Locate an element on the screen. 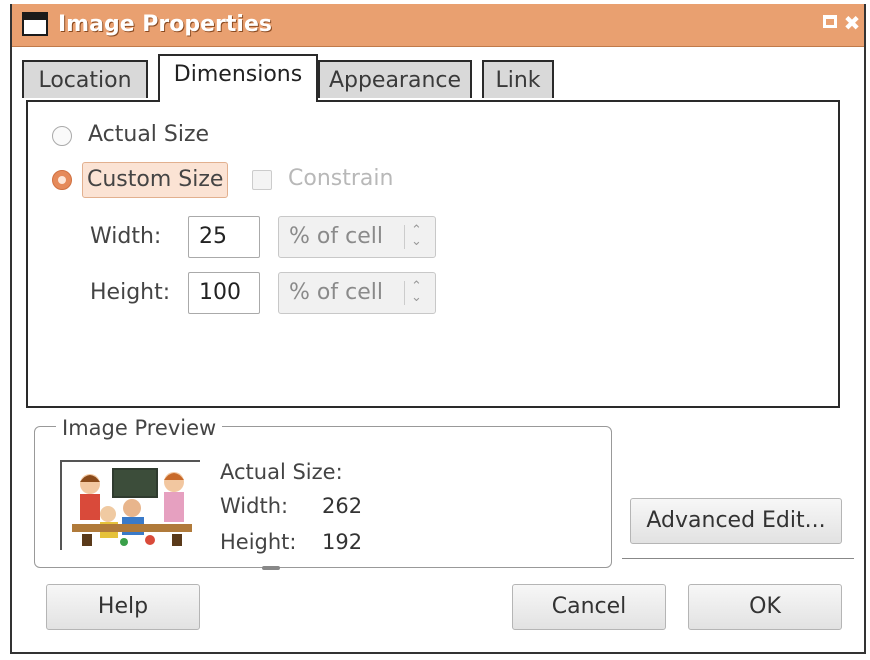 This screenshot has width=870, height=660. window-title: Image Properties is located at coordinates (165, 24).